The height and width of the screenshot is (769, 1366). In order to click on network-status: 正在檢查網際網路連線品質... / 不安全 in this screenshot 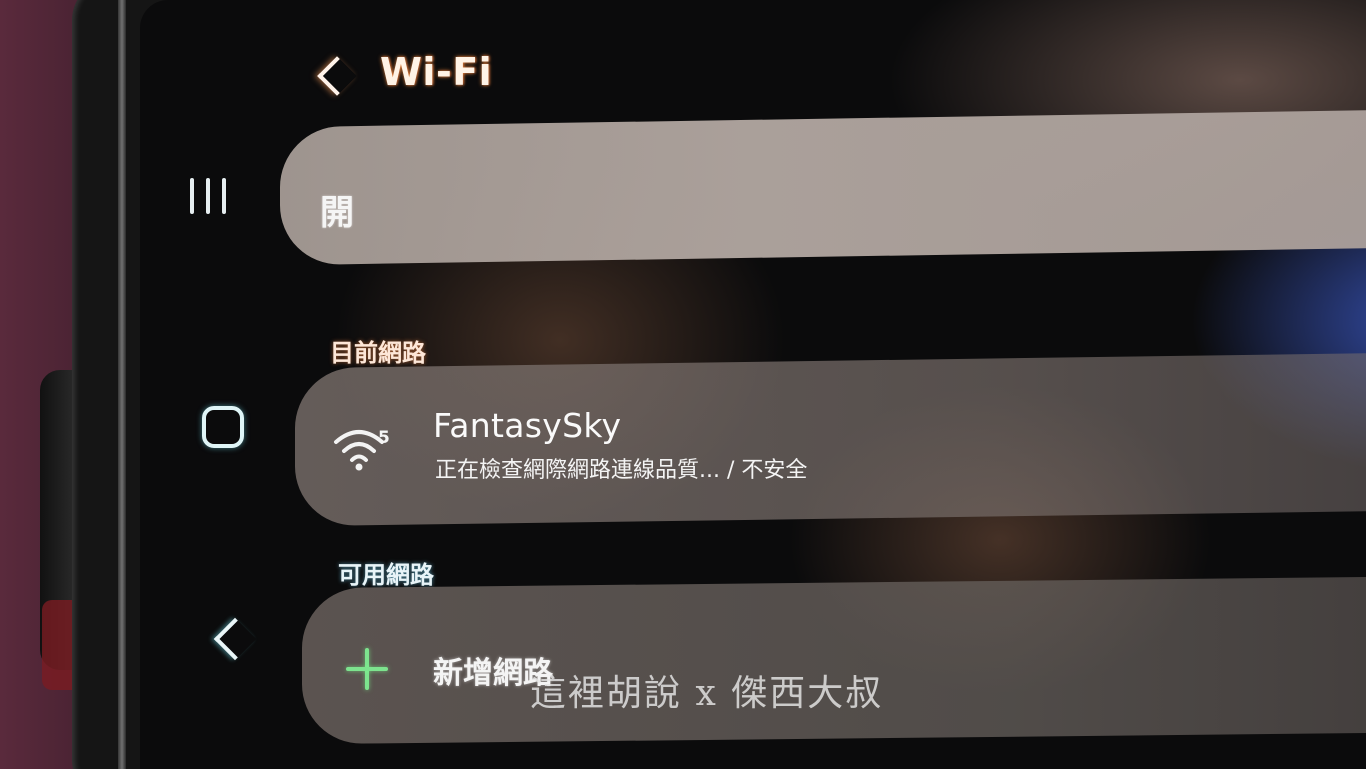, I will do `click(621, 470)`.